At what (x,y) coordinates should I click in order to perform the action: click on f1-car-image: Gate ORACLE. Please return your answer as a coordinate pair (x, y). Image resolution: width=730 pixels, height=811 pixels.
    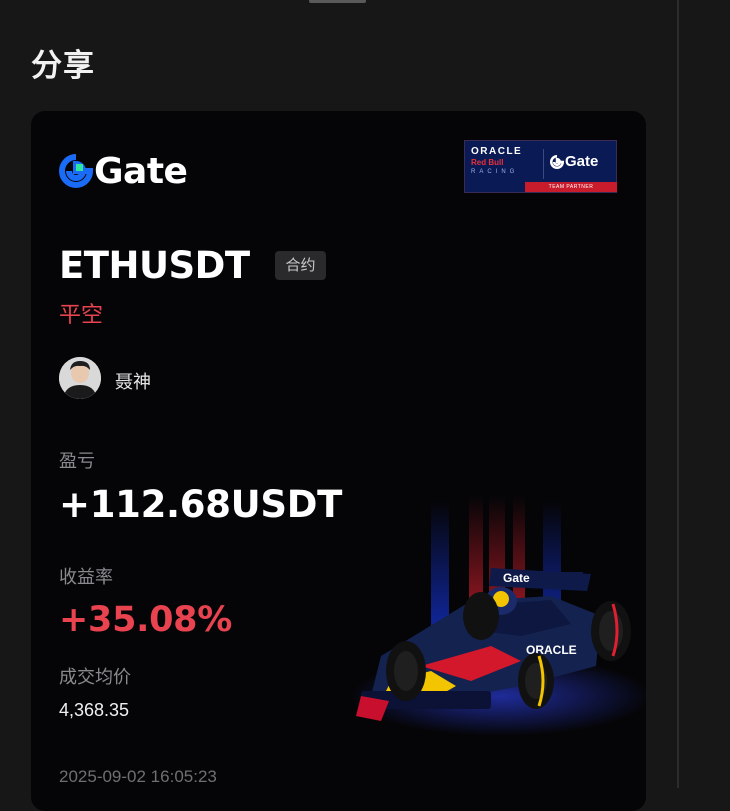
    Looking at the image, I should click on (498, 616).